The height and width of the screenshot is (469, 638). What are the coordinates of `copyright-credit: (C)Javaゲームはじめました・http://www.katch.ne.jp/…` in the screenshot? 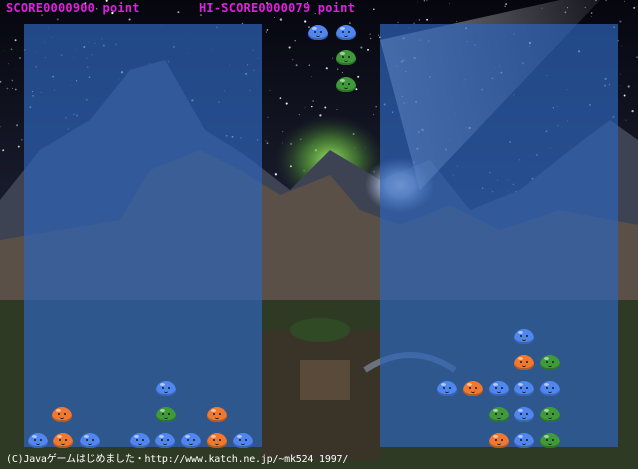 It's located at (177, 459).